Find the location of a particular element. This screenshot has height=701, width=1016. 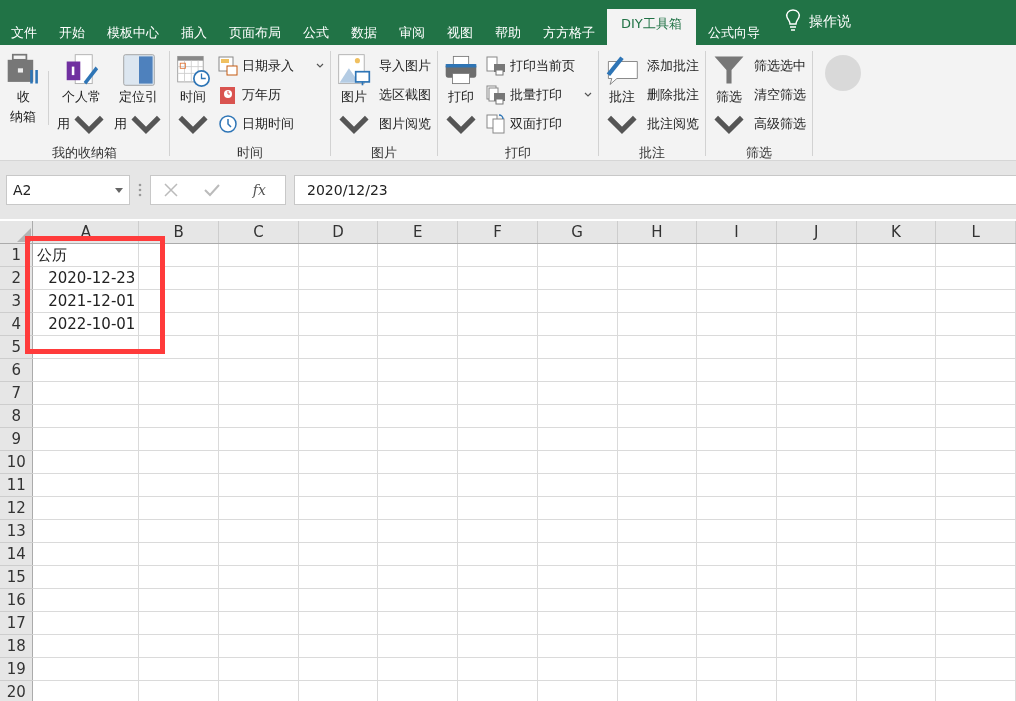

tell-me-text: 操作说 is located at coordinates (829, 21).